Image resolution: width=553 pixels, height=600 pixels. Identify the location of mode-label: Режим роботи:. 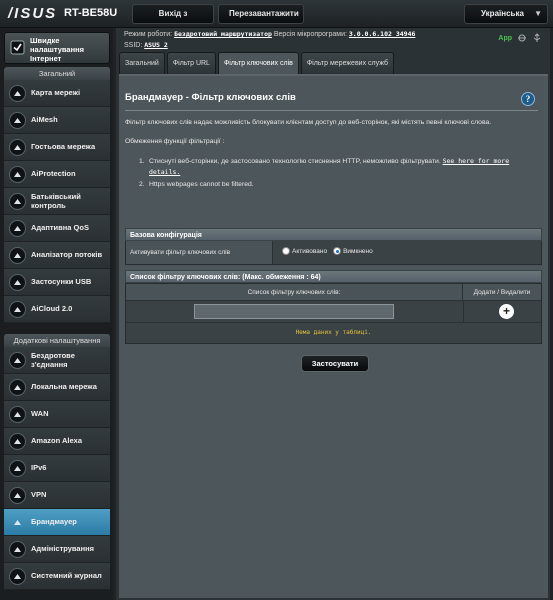
(148, 34).